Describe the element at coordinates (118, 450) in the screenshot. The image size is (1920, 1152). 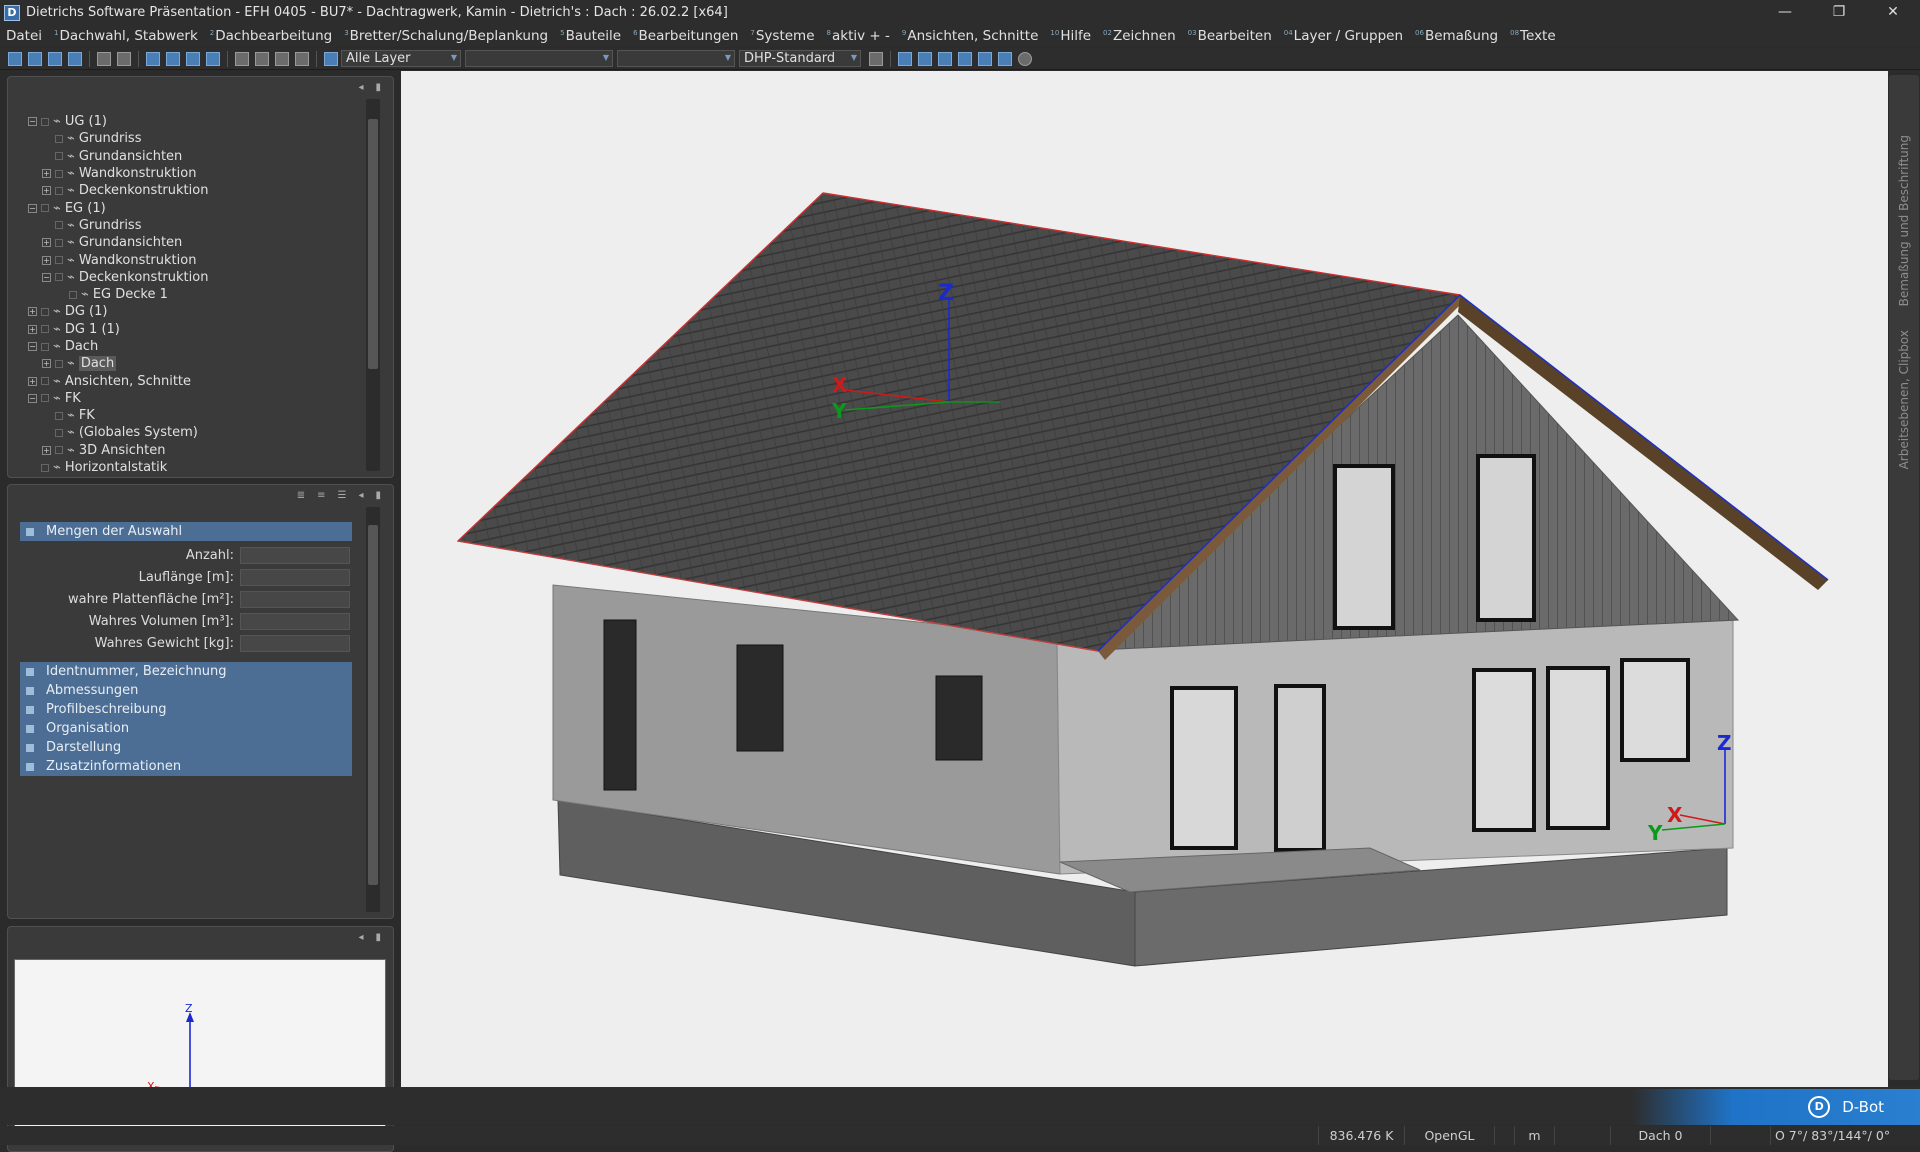
I see `tree-node: + ⌁ 3D Ansichten` at that location.